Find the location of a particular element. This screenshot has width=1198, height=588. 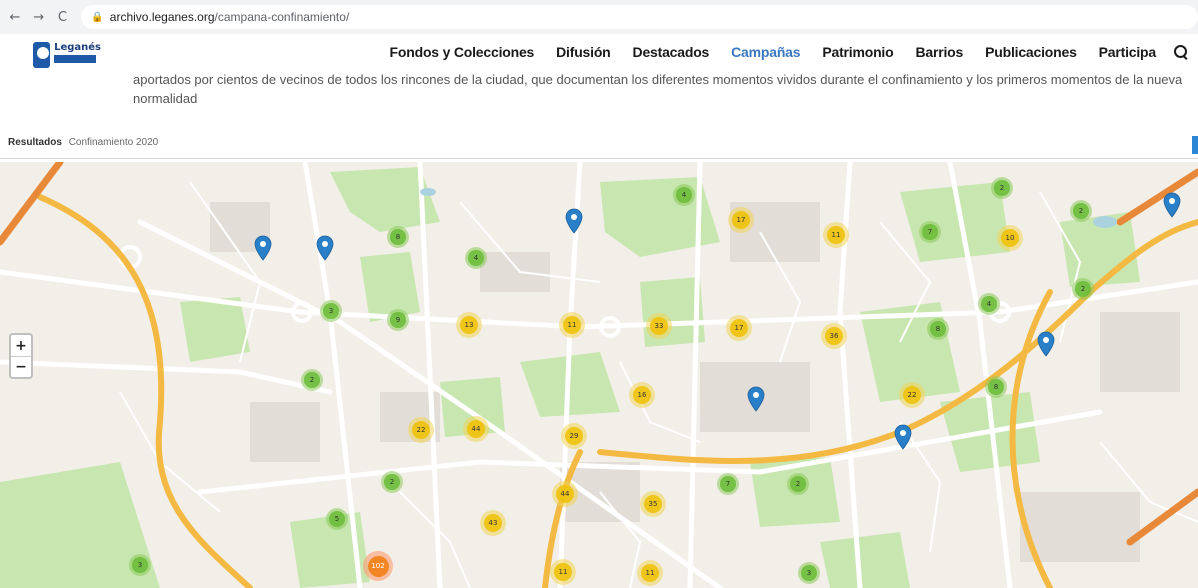

nav-item-destacados: Destacados is located at coordinates (671, 52).